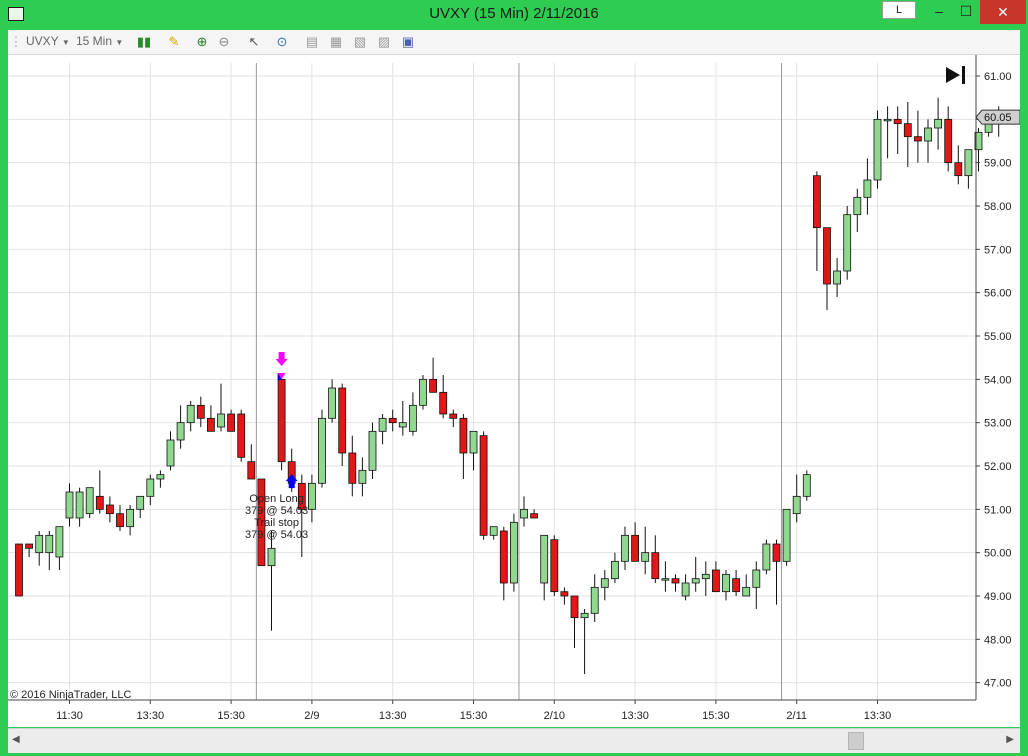 This screenshot has height=756, width=1028. What do you see at coordinates (966, 11) in the screenshot?
I see `maximize-button: ☐` at bounding box center [966, 11].